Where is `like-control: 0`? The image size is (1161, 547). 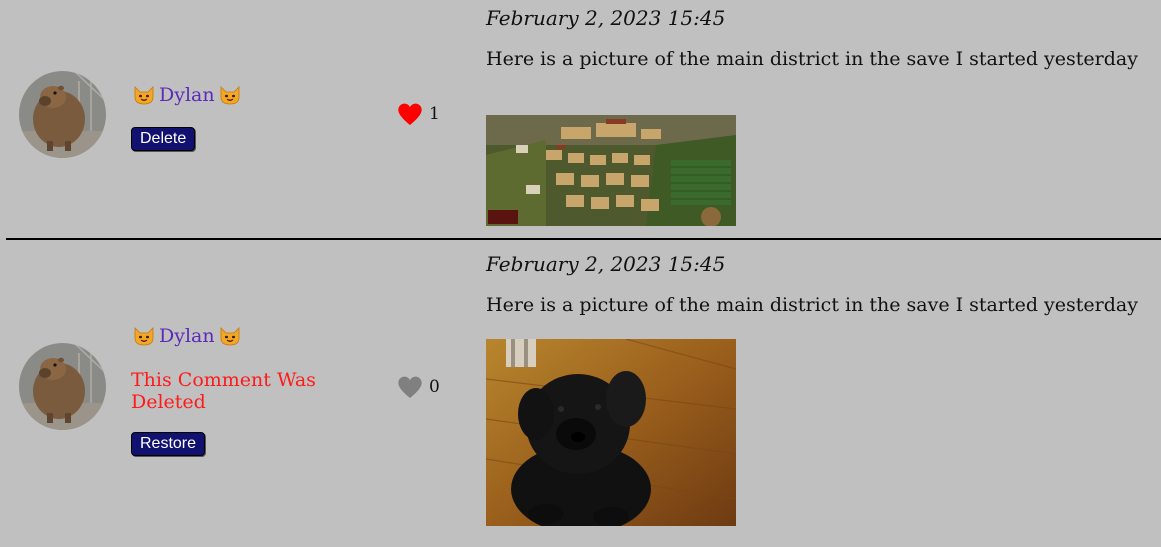
like-control: 0 is located at coordinates (418, 387).